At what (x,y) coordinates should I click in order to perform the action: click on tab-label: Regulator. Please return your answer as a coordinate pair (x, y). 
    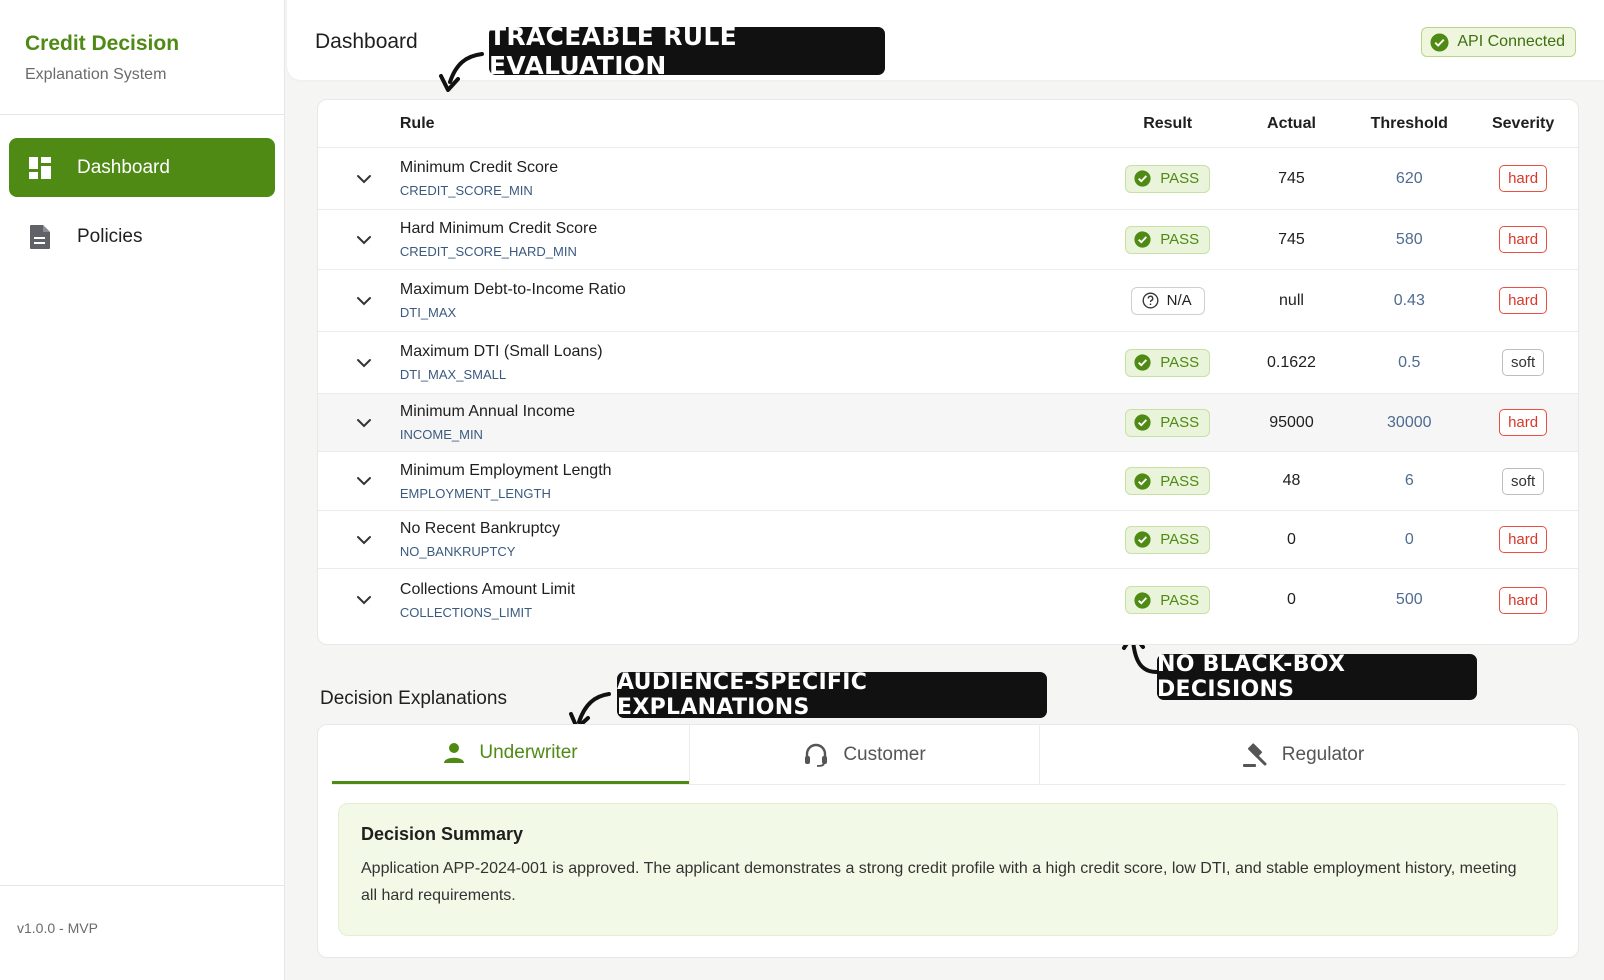
    Looking at the image, I should click on (1323, 754).